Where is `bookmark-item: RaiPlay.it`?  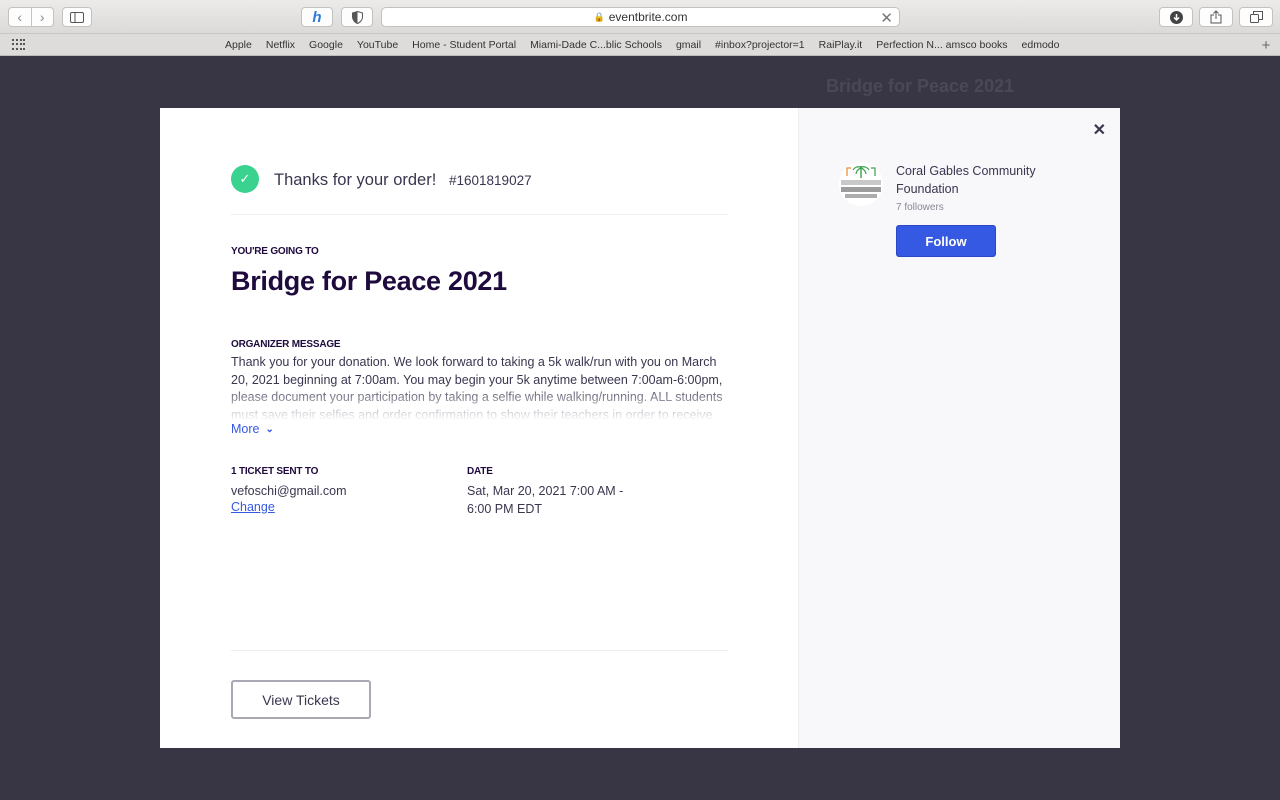
bookmark-item: RaiPlay.it is located at coordinates (841, 45).